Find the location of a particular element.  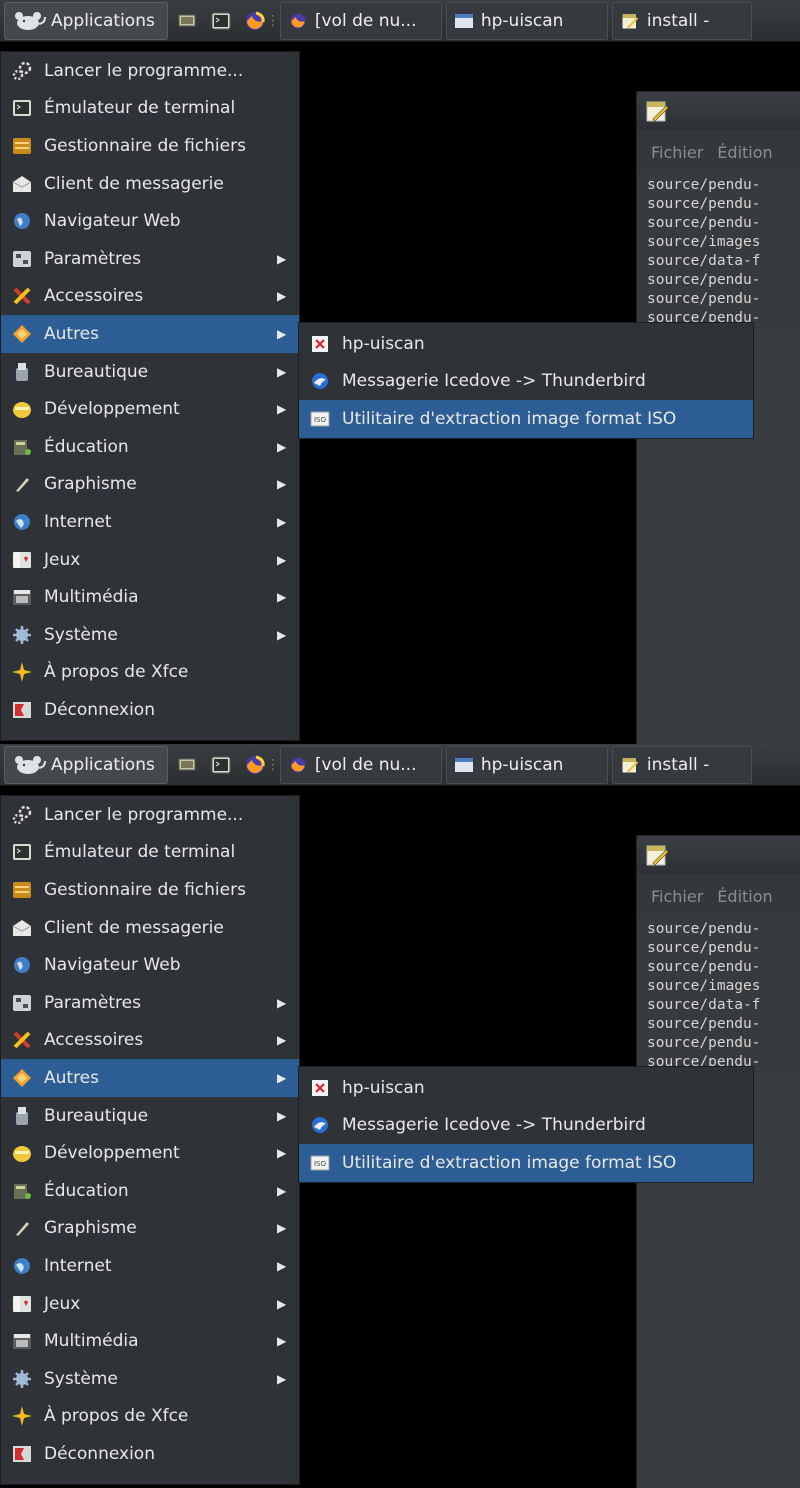

xfce-mouse-icon is located at coordinates (30, 20).